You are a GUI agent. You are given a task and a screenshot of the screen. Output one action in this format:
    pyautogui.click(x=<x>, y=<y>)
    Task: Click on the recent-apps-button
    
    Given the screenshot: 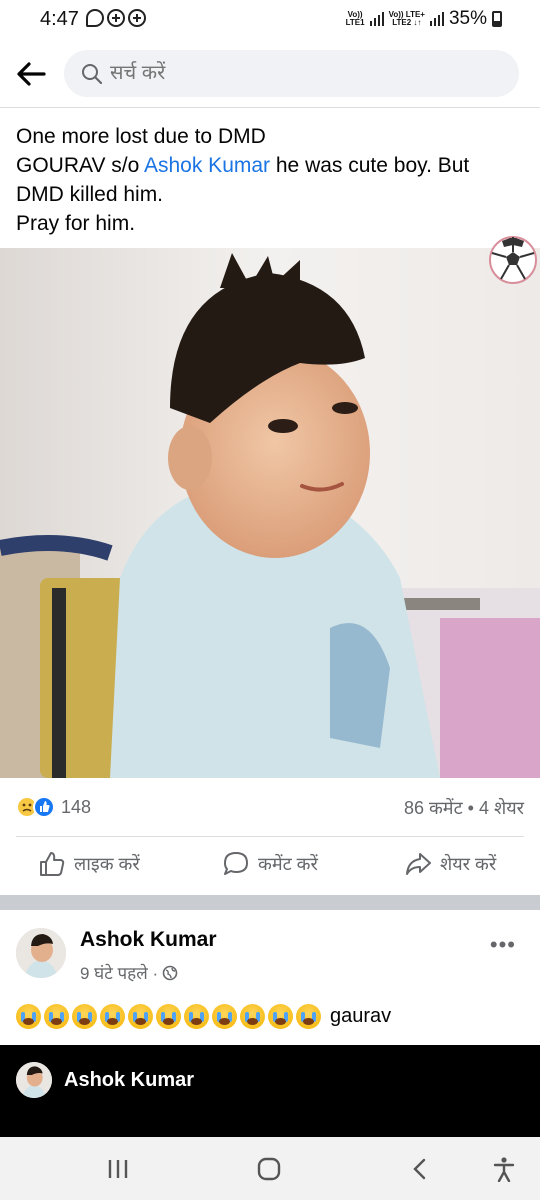 What is the action you would take?
    pyautogui.click(x=118, y=1169)
    